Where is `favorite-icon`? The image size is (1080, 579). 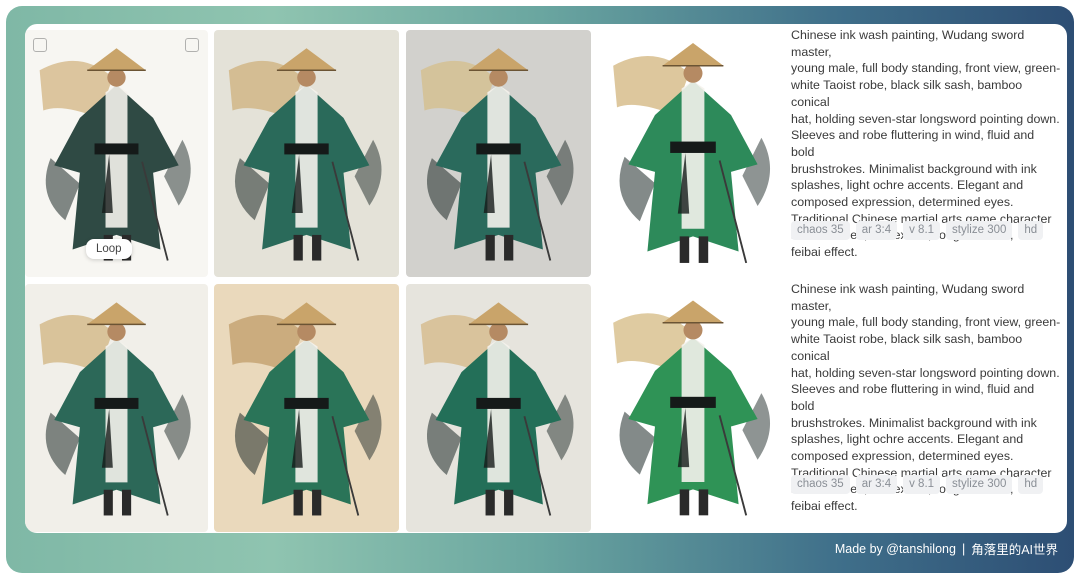
favorite-icon is located at coordinates (192, 45).